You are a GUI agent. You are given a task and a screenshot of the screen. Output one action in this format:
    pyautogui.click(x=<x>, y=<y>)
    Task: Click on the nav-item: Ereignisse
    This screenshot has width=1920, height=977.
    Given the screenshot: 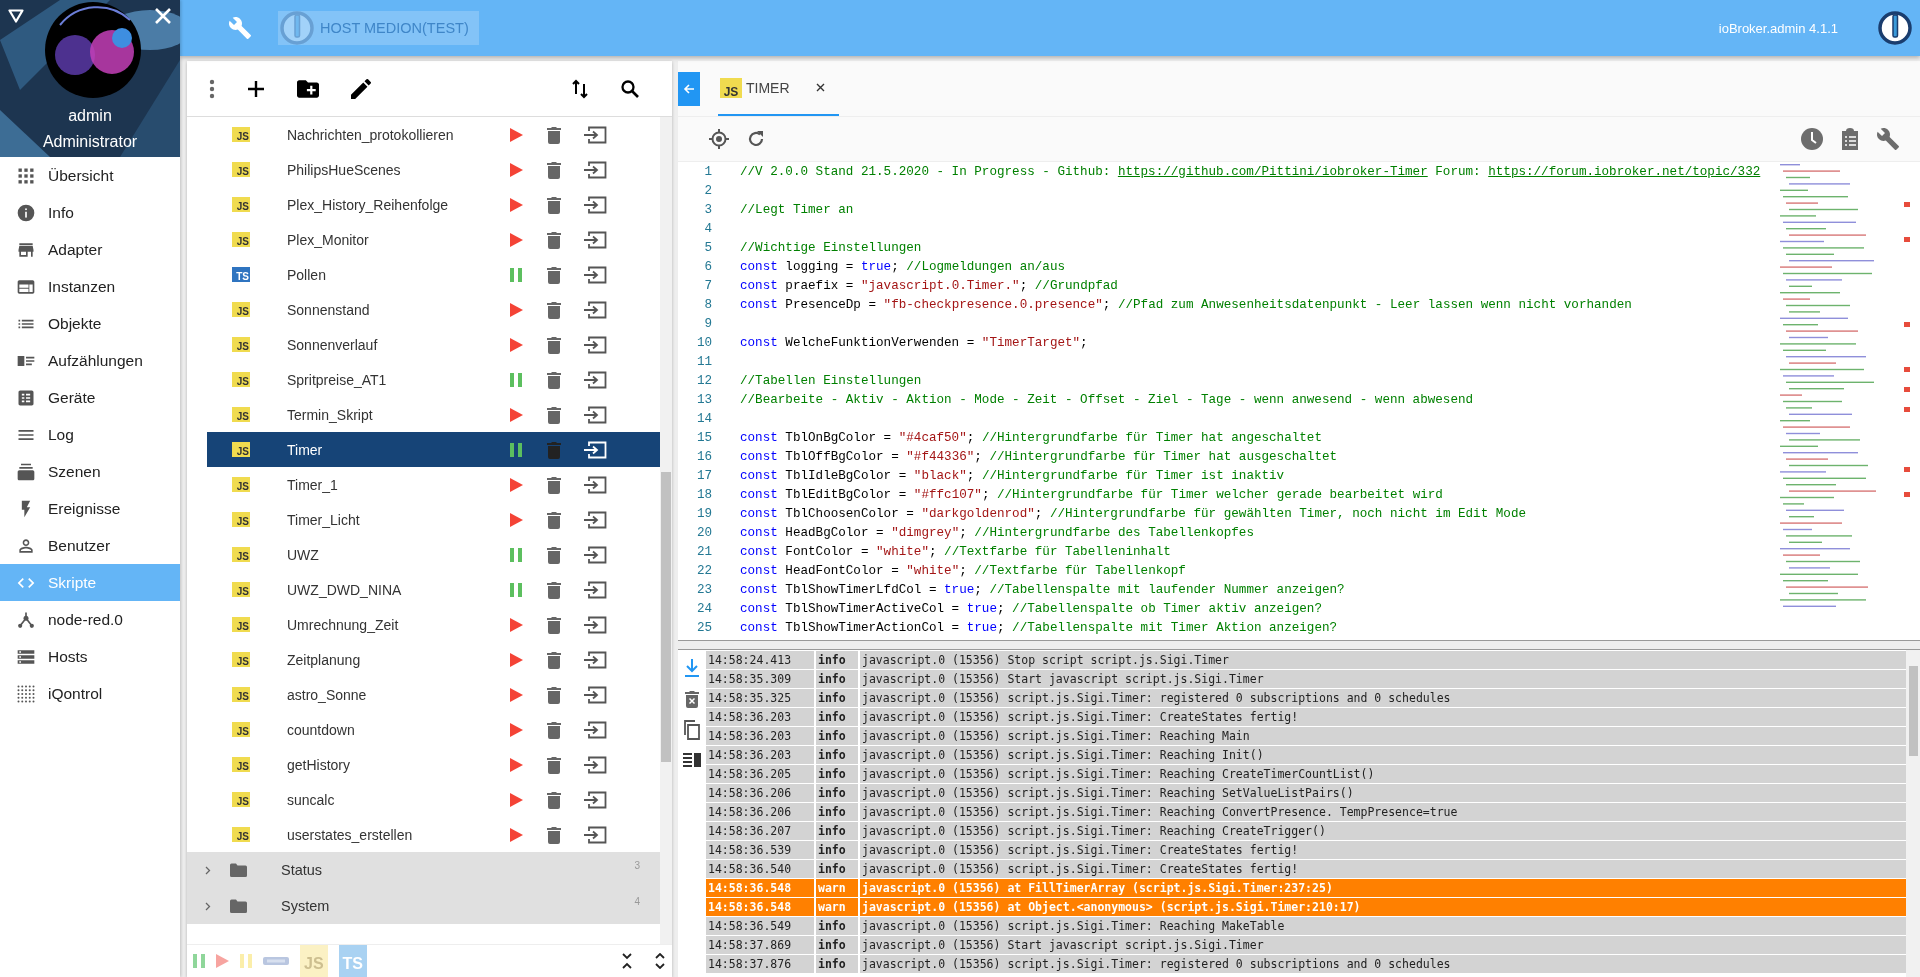 What is the action you would take?
    pyautogui.click(x=90, y=508)
    